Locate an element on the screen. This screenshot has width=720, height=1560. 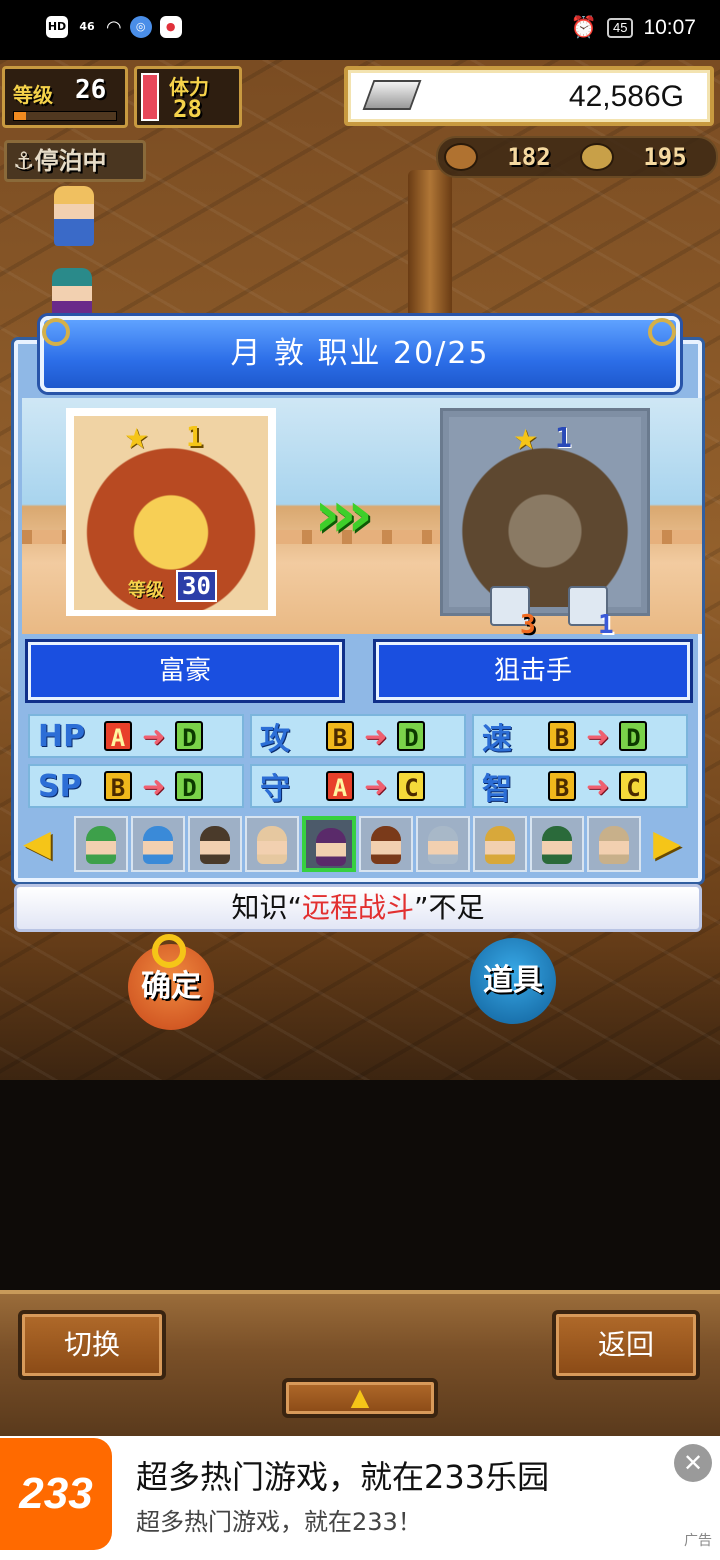
gold-panel: 42,586G is located at coordinates (529, 96).